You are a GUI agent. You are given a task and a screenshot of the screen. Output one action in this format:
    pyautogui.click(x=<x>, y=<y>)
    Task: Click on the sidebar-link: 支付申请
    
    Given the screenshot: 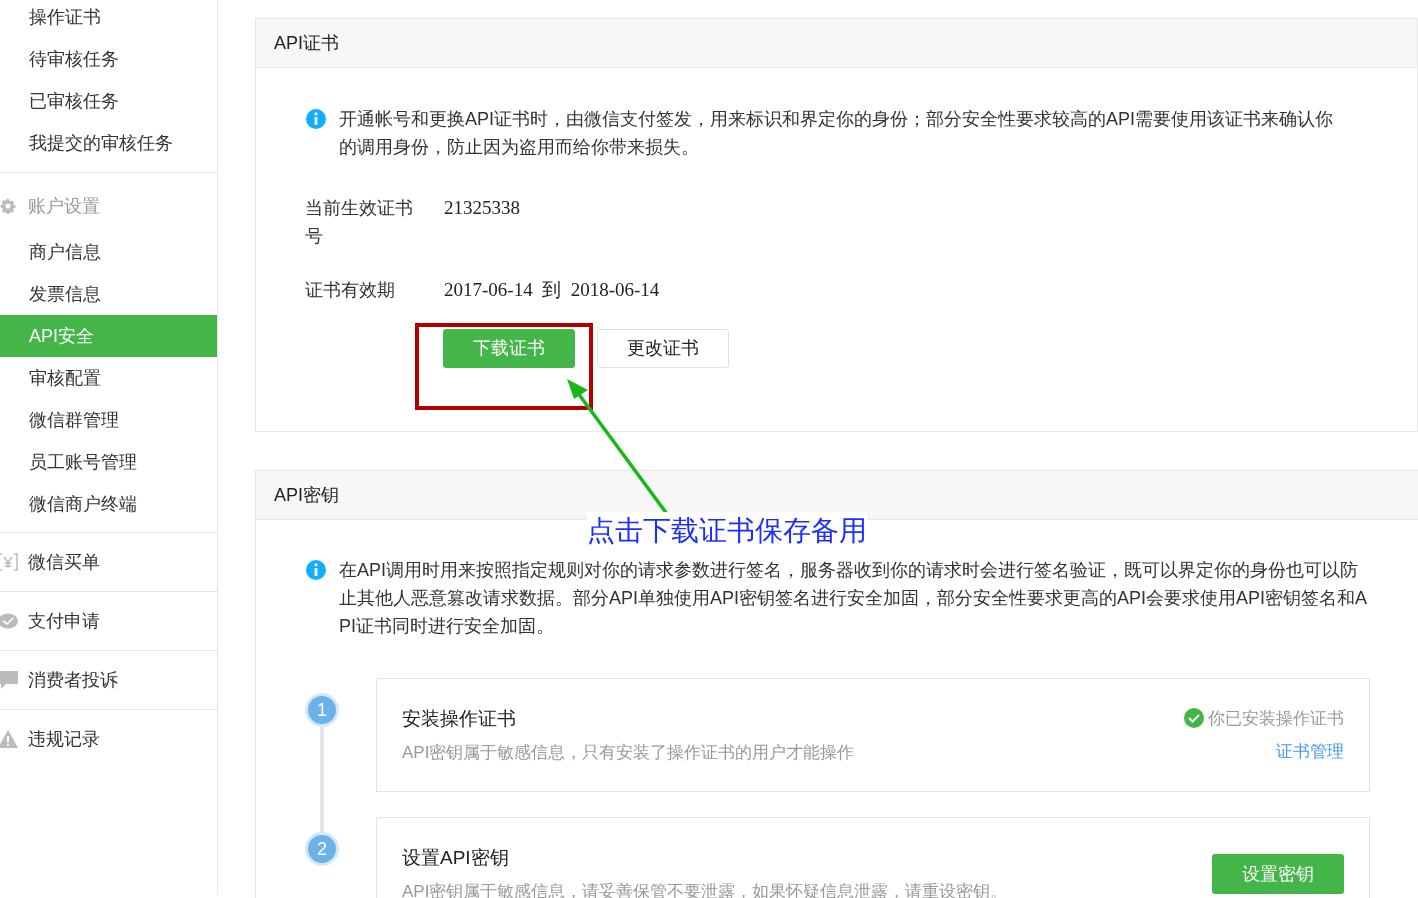 What is the action you would take?
    pyautogui.click(x=108, y=621)
    